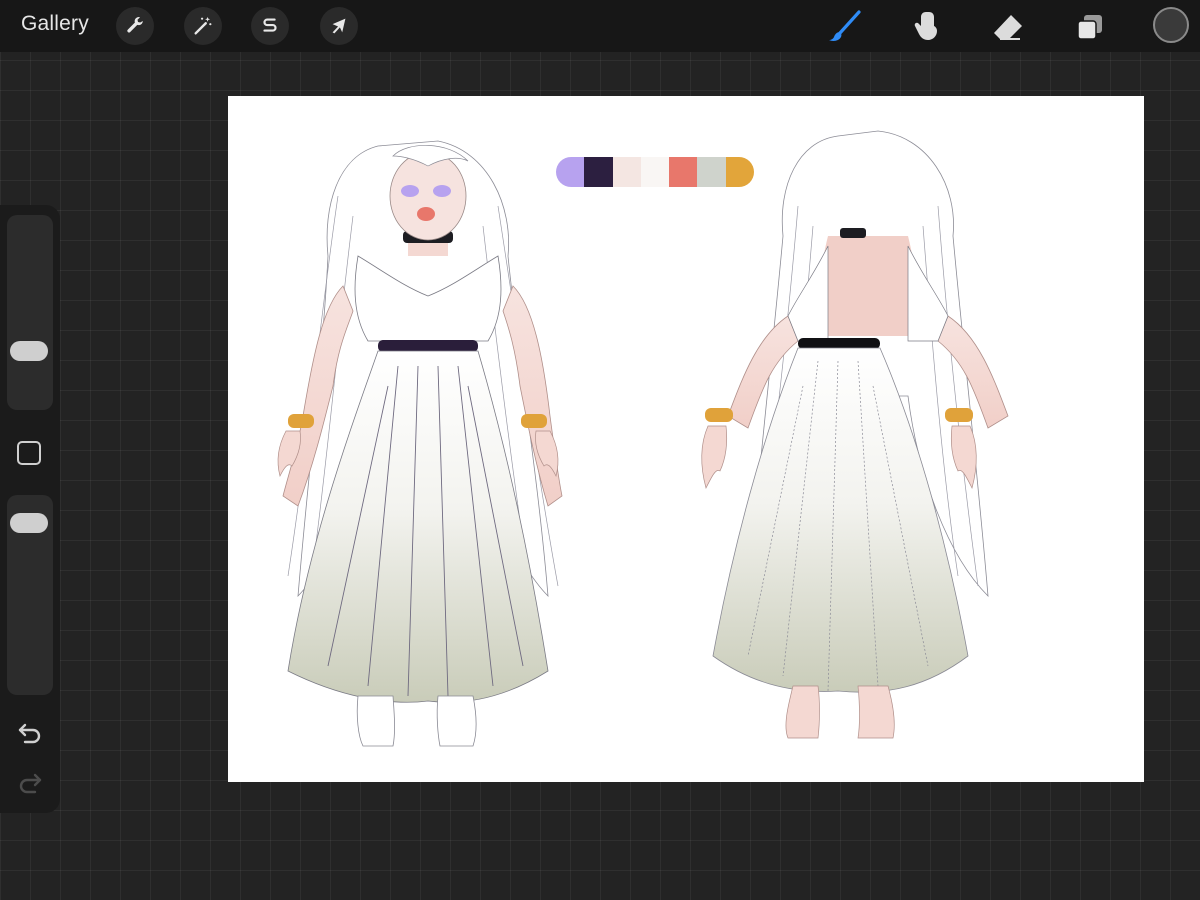 This screenshot has width=1200, height=900. What do you see at coordinates (55, 24) in the screenshot?
I see `gallery-button: Gallery` at bounding box center [55, 24].